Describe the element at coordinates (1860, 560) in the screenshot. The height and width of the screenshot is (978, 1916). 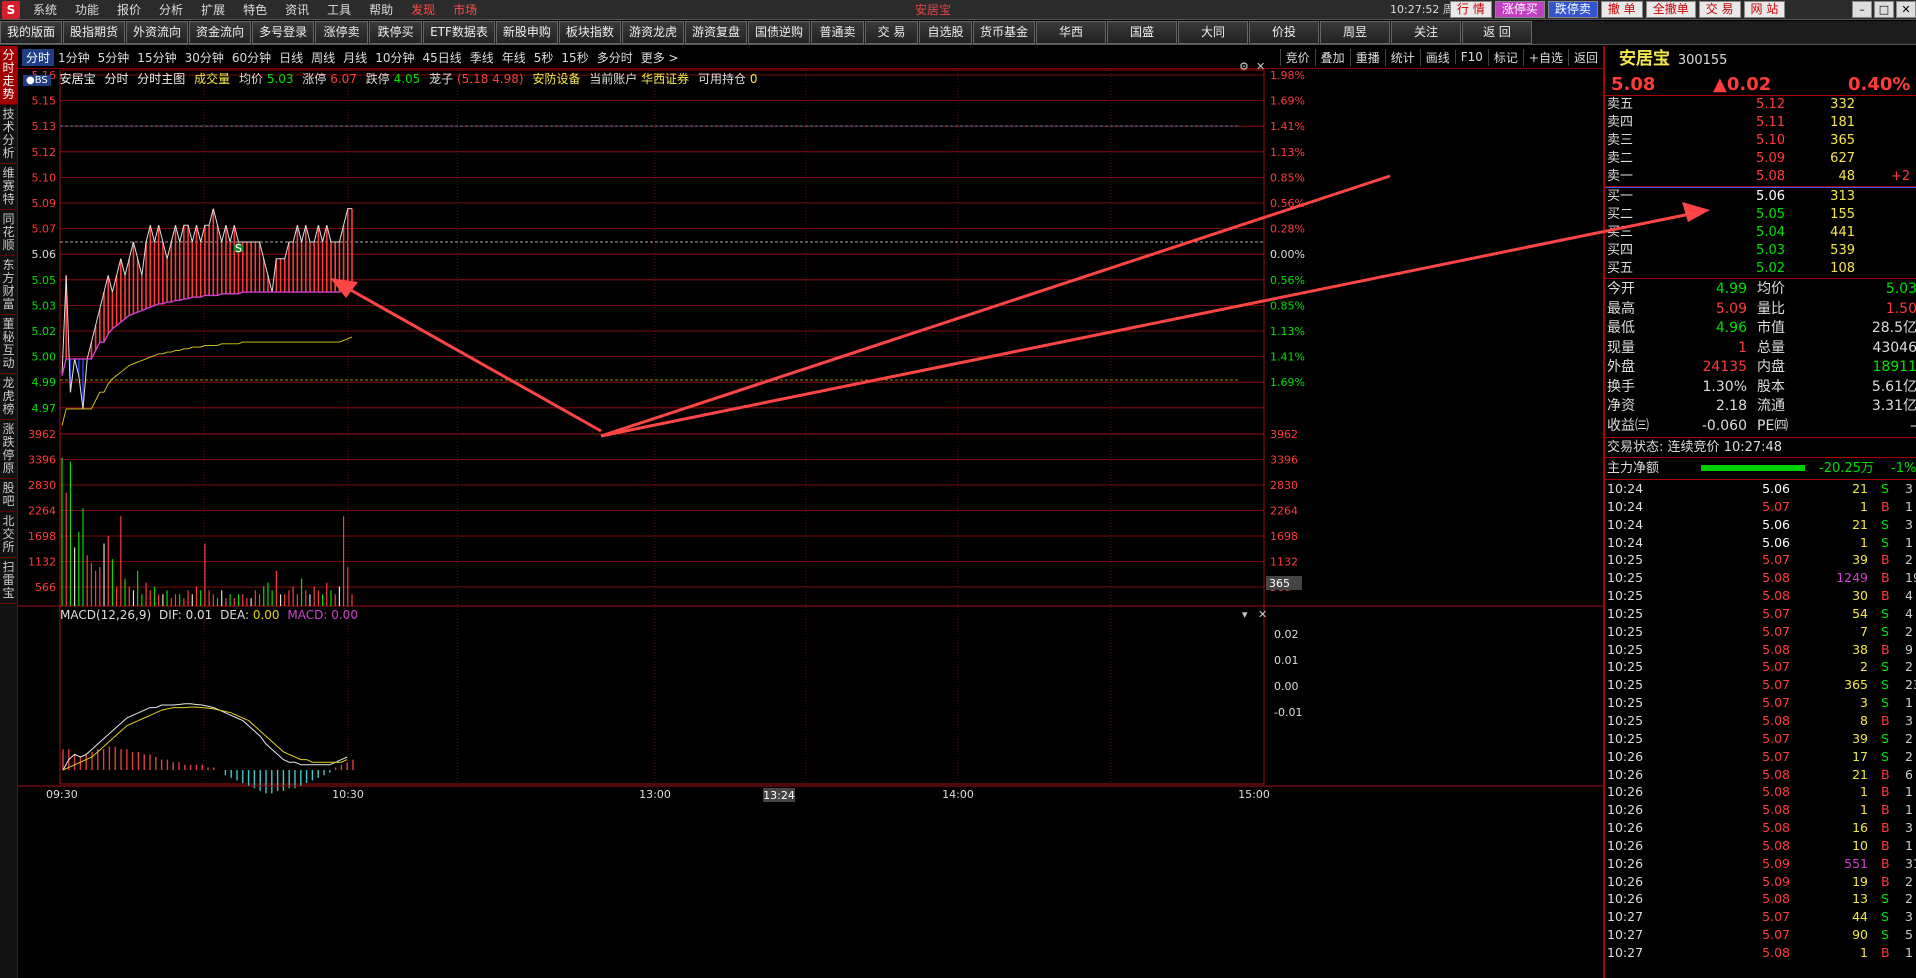
I see `tick-volume: 39` at that location.